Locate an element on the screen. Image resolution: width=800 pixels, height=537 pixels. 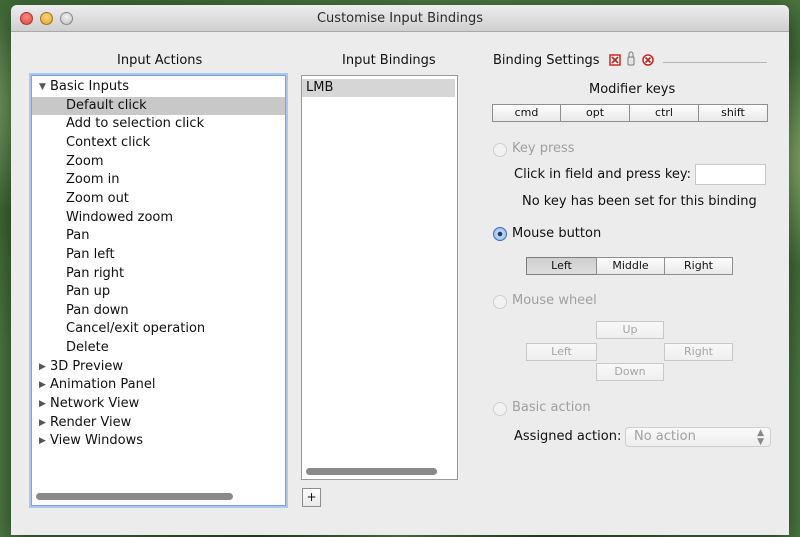
basic-action-radio is located at coordinates (500, 409).